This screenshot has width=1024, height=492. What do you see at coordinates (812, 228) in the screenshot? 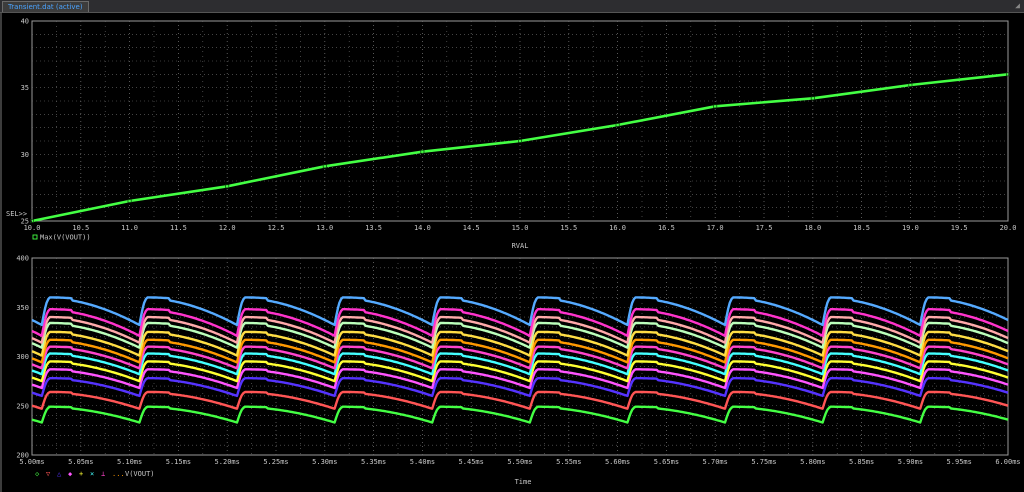
I see `x-tick-label: 18.0` at bounding box center [812, 228].